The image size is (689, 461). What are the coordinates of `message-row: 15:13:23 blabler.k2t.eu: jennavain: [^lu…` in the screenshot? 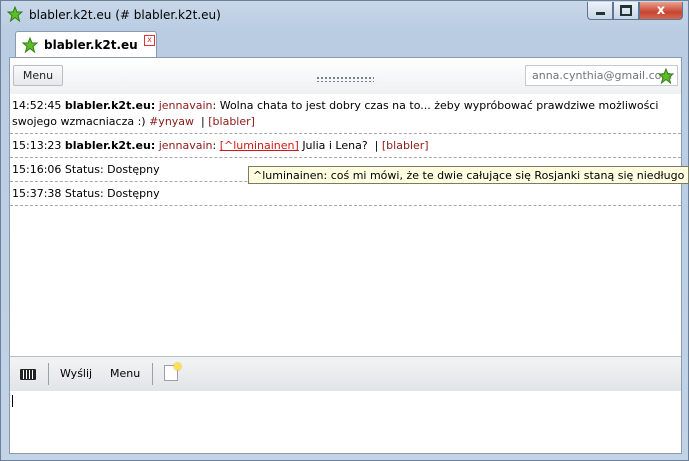 It's located at (345, 146).